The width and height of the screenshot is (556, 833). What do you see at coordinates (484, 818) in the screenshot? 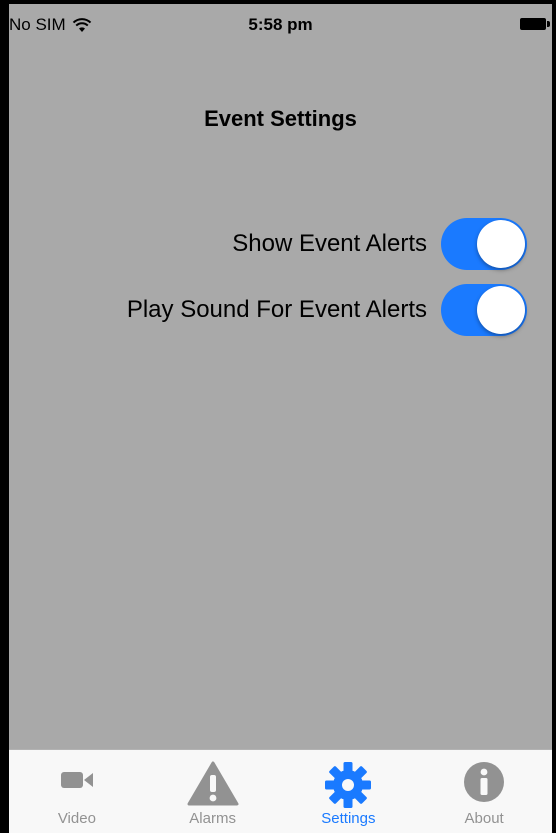
I see `tab-label: About` at bounding box center [484, 818].